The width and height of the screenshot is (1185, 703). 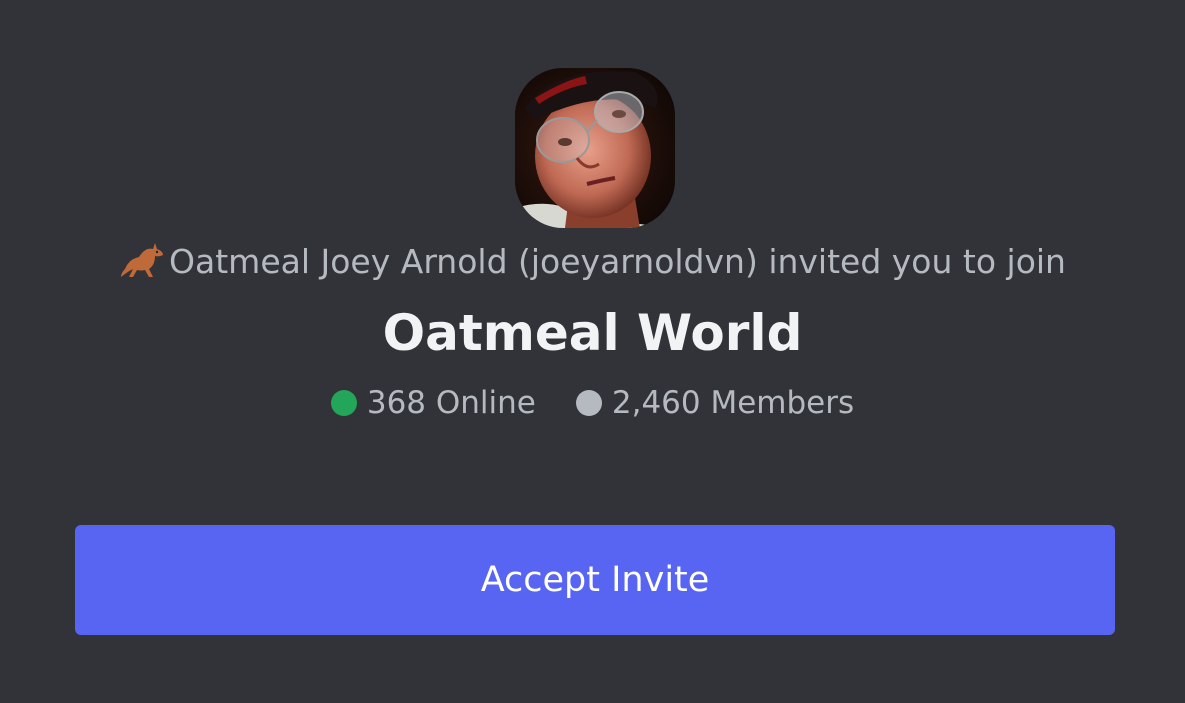 I want to click on accept-invite-button: Accept Invite, so click(x=595, y=580).